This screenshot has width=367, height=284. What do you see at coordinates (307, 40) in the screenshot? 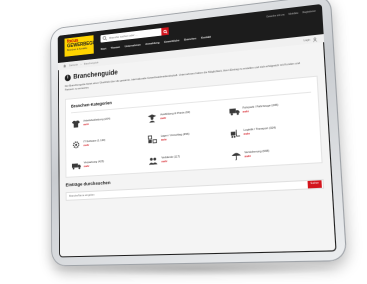
I see `login-label: Login` at bounding box center [307, 40].